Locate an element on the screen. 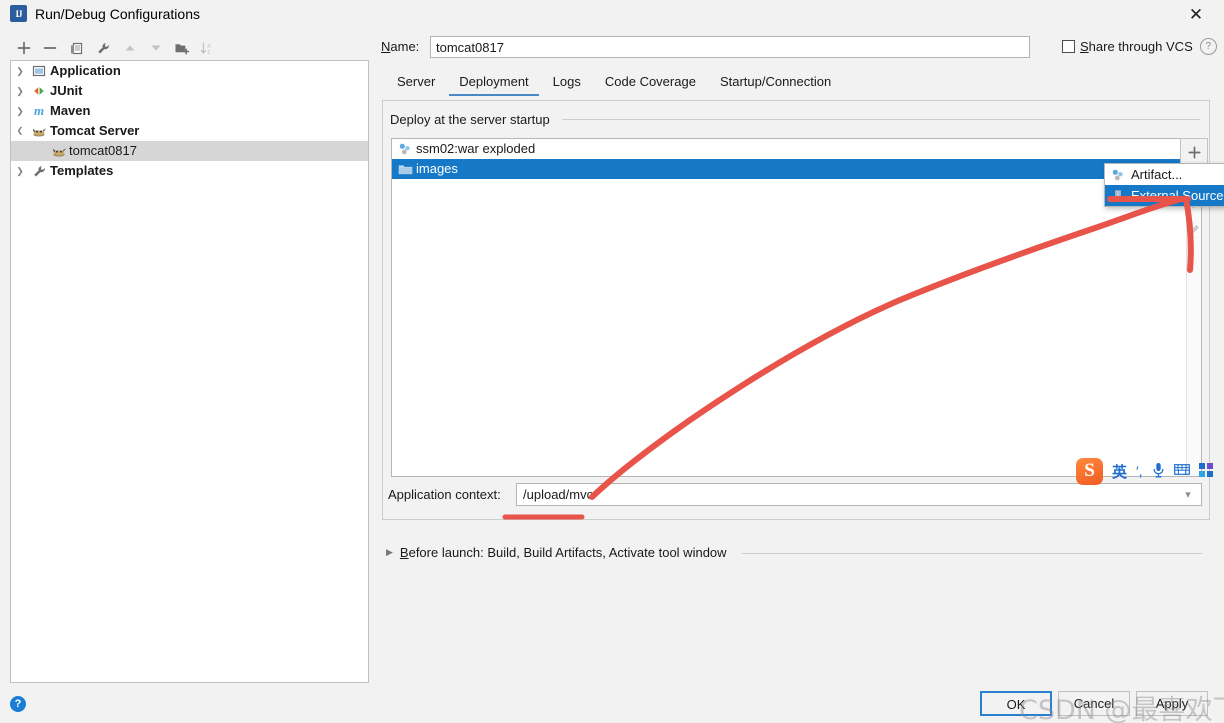 Image resolution: width=1224 pixels, height=723 pixels. share-through-vcs-row: Share through VCS ? is located at coordinates (1139, 46).